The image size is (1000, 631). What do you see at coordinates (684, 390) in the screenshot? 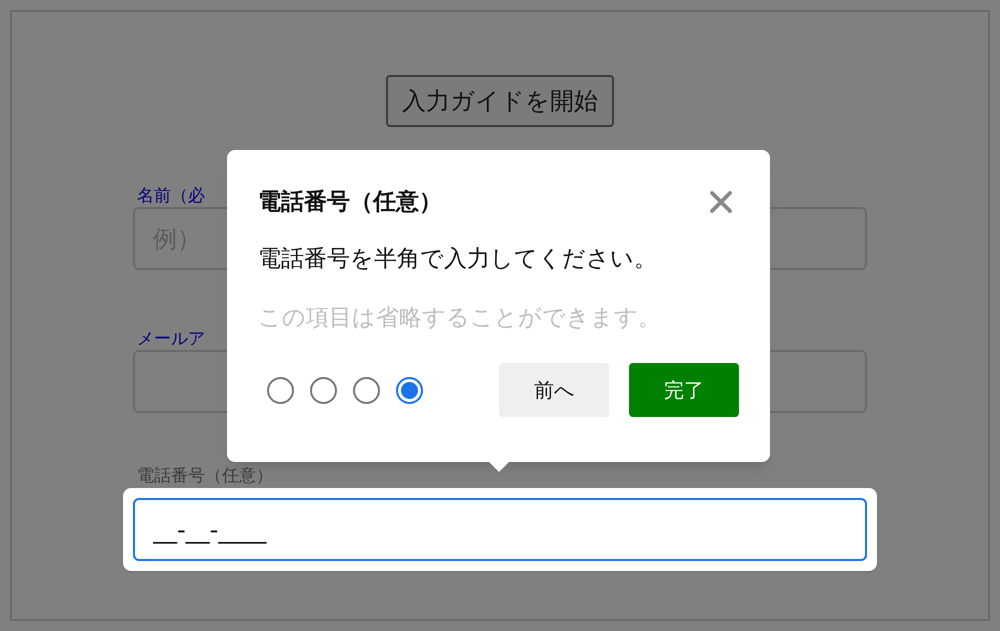
I see `finish-button: 完了` at bounding box center [684, 390].